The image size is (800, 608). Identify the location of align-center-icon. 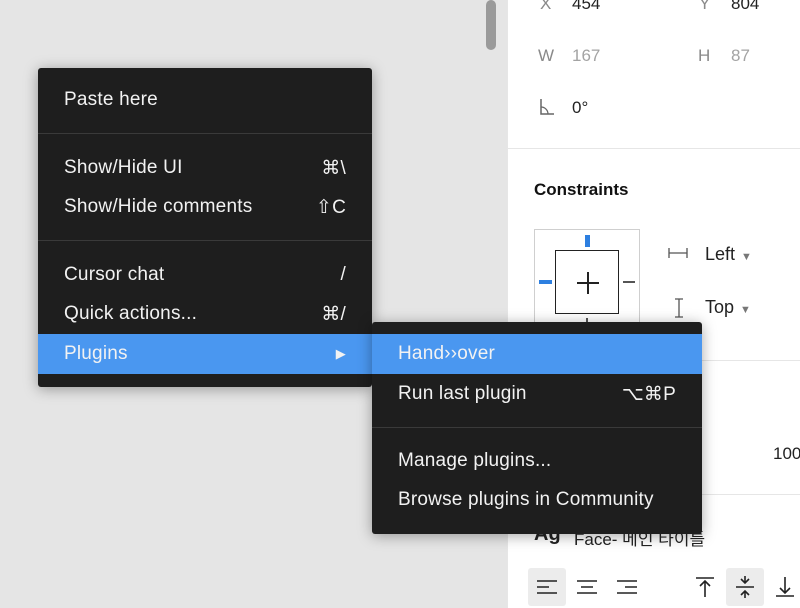
(587, 587).